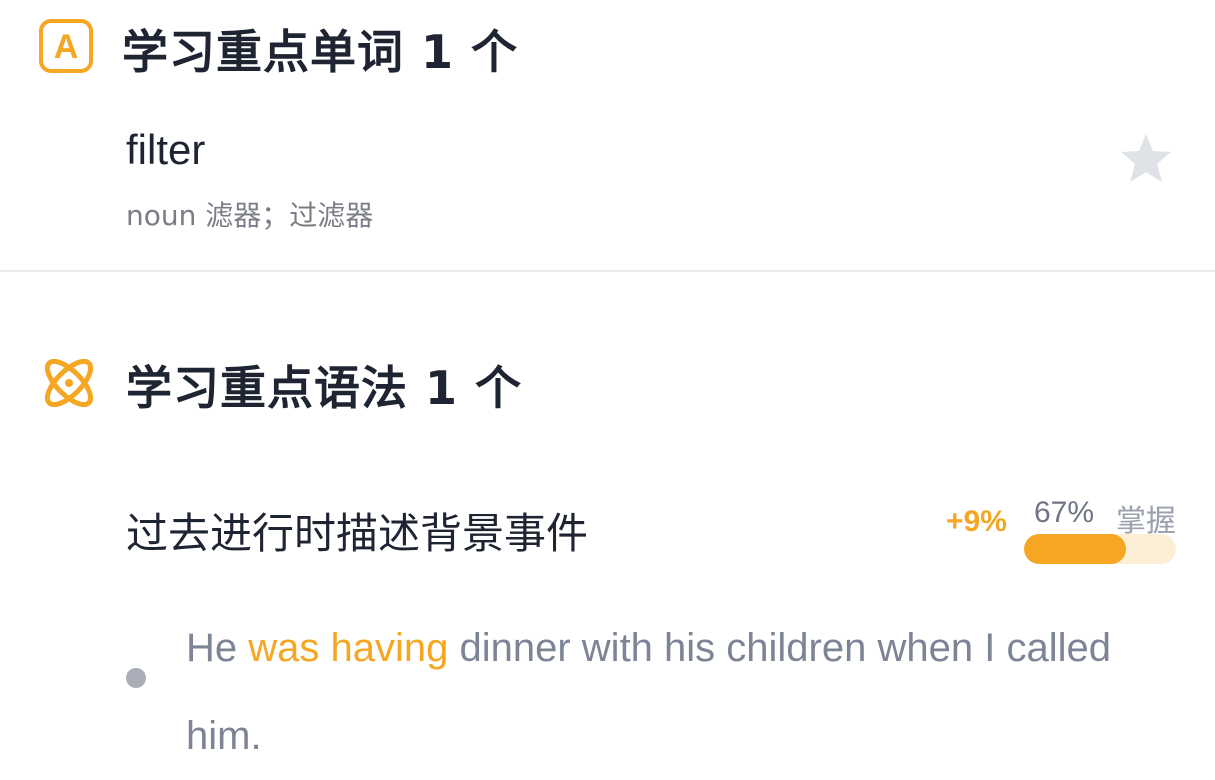  I want to click on grammar-point-title: 过去进行时描述背景事件, so click(357, 530).